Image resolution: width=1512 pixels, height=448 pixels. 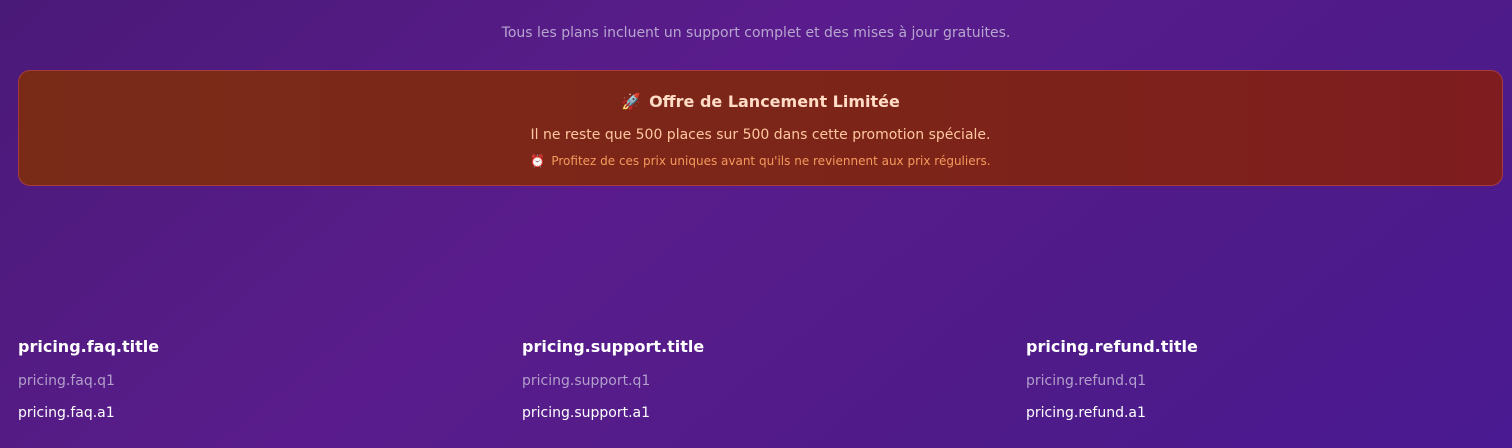 What do you see at coordinates (631, 101) in the screenshot?
I see `rocket-icon: 🚀` at bounding box center [631, 101].